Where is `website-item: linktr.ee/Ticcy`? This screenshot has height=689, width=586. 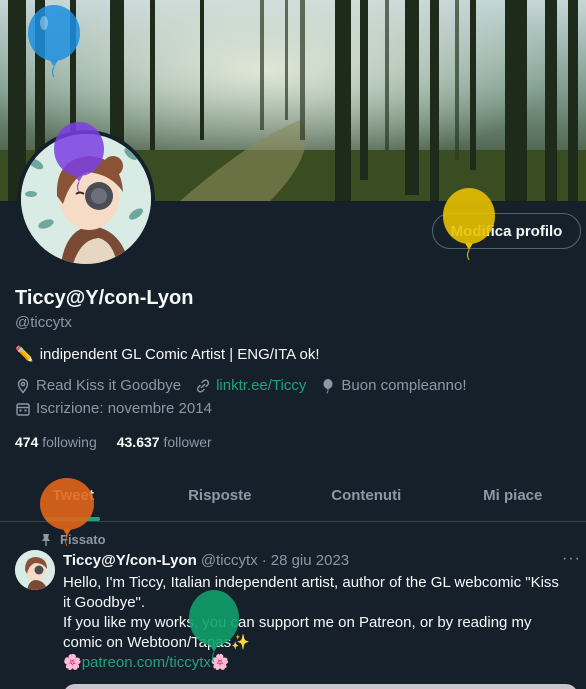
website-item: linktr.ee/Ticcy is located at coordinates (250, 385).